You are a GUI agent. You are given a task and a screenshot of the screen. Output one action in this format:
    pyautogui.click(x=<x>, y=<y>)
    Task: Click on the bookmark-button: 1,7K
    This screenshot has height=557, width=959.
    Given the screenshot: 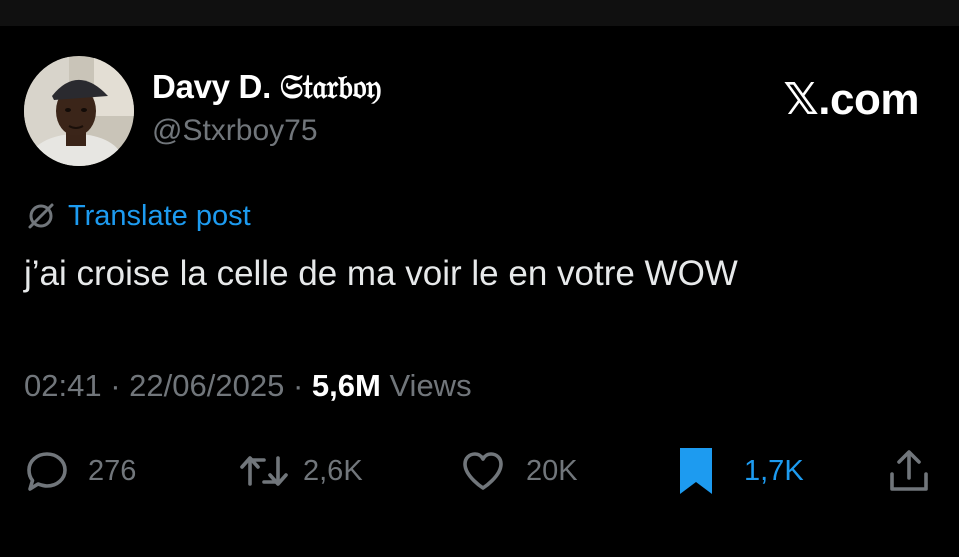 What is the action you would take?
    pyautogui.click(x=740, y=471)
    